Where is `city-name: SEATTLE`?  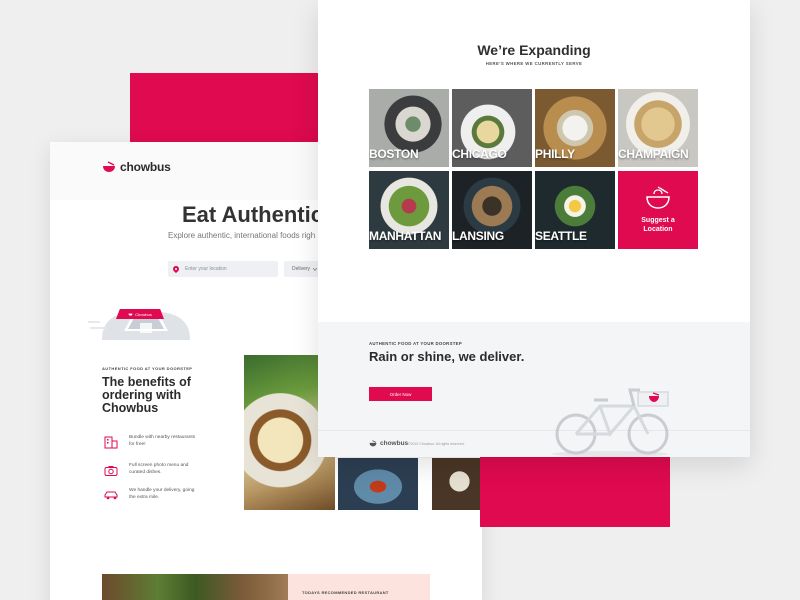
city-name: SEATTLE is located at coordinates (561, 236).